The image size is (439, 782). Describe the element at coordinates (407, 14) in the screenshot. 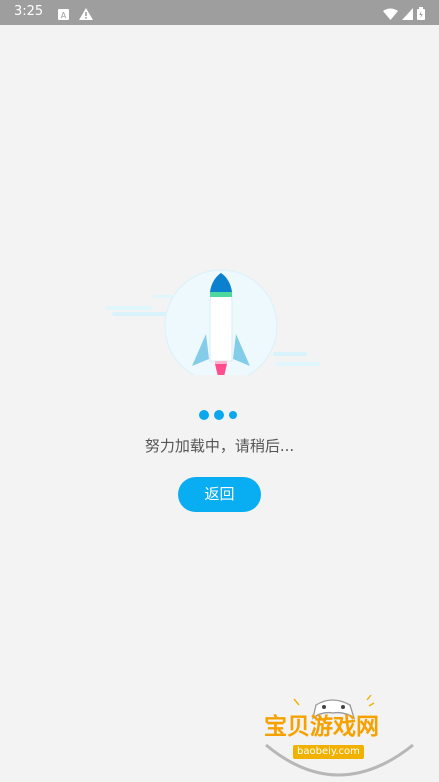

I see `signal-icon` at that location.